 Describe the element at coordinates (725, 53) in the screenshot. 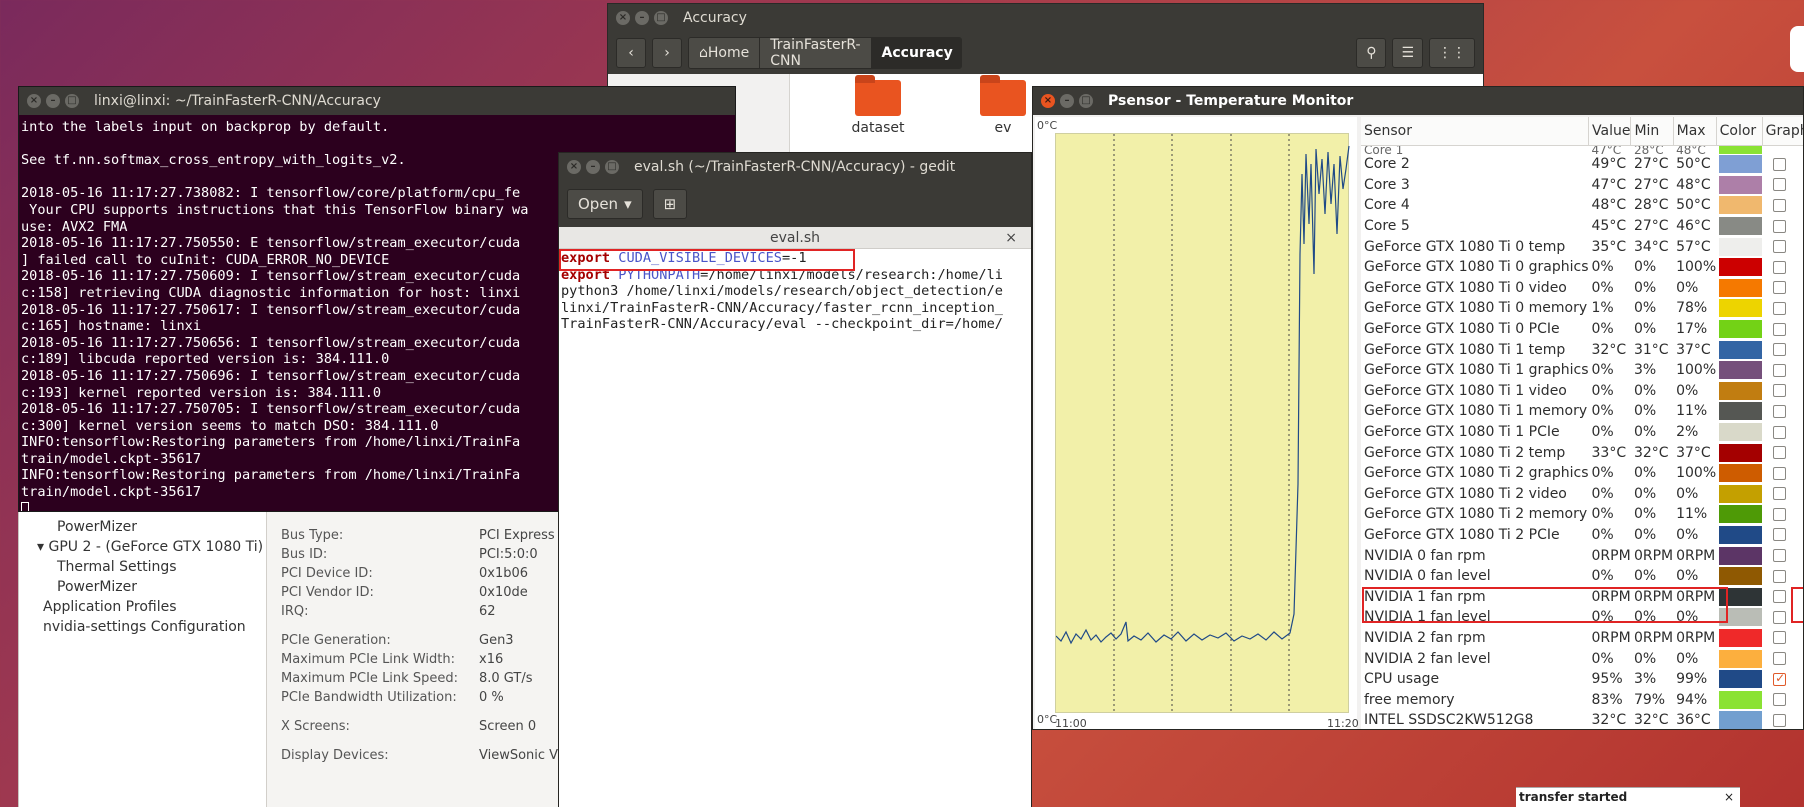

I see `crumb-home: ⌂ Home` at that location.